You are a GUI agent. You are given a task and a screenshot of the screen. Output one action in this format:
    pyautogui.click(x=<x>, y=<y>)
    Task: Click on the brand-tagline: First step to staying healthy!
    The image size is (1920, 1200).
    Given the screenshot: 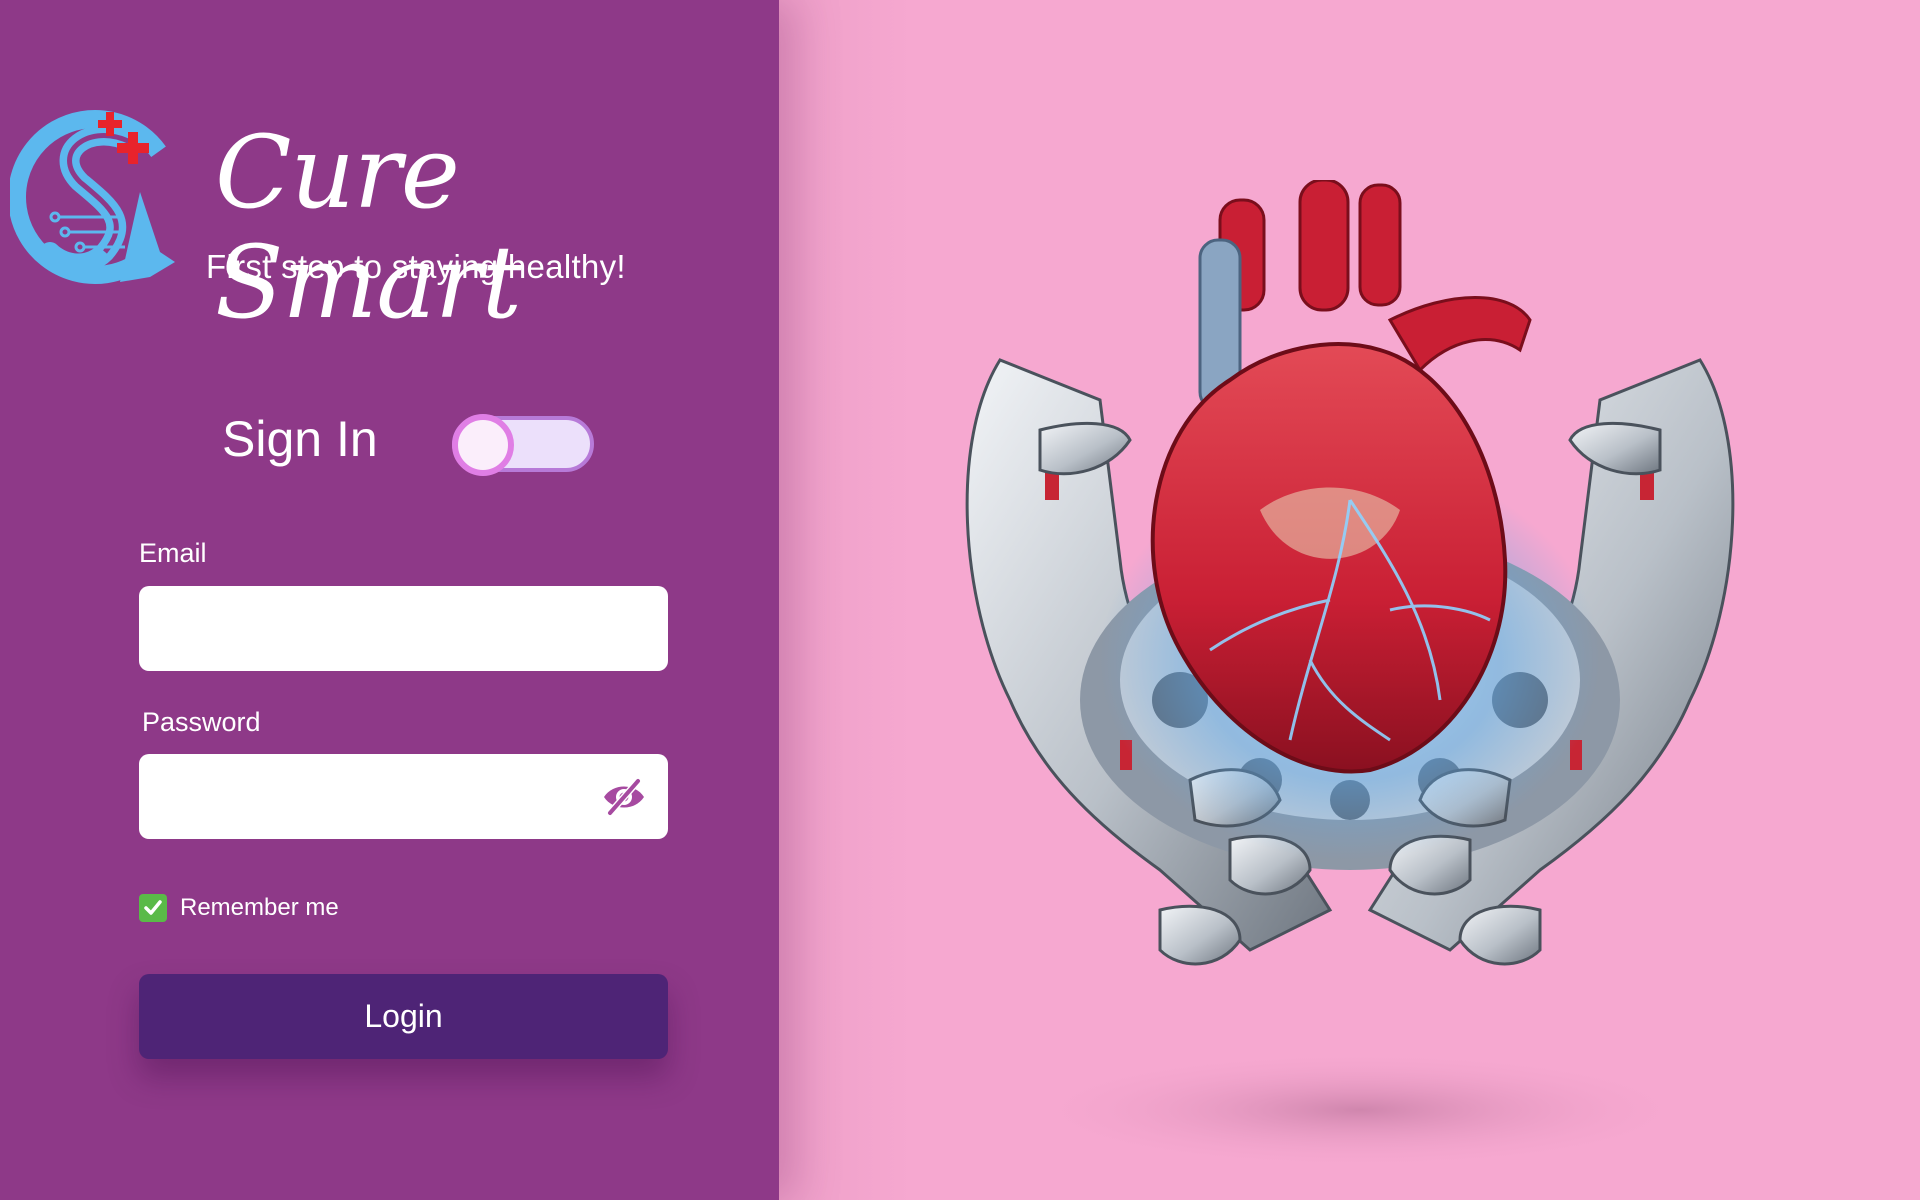 What is the action you would take?
    pyautogui.click(x=416, y=266)
    